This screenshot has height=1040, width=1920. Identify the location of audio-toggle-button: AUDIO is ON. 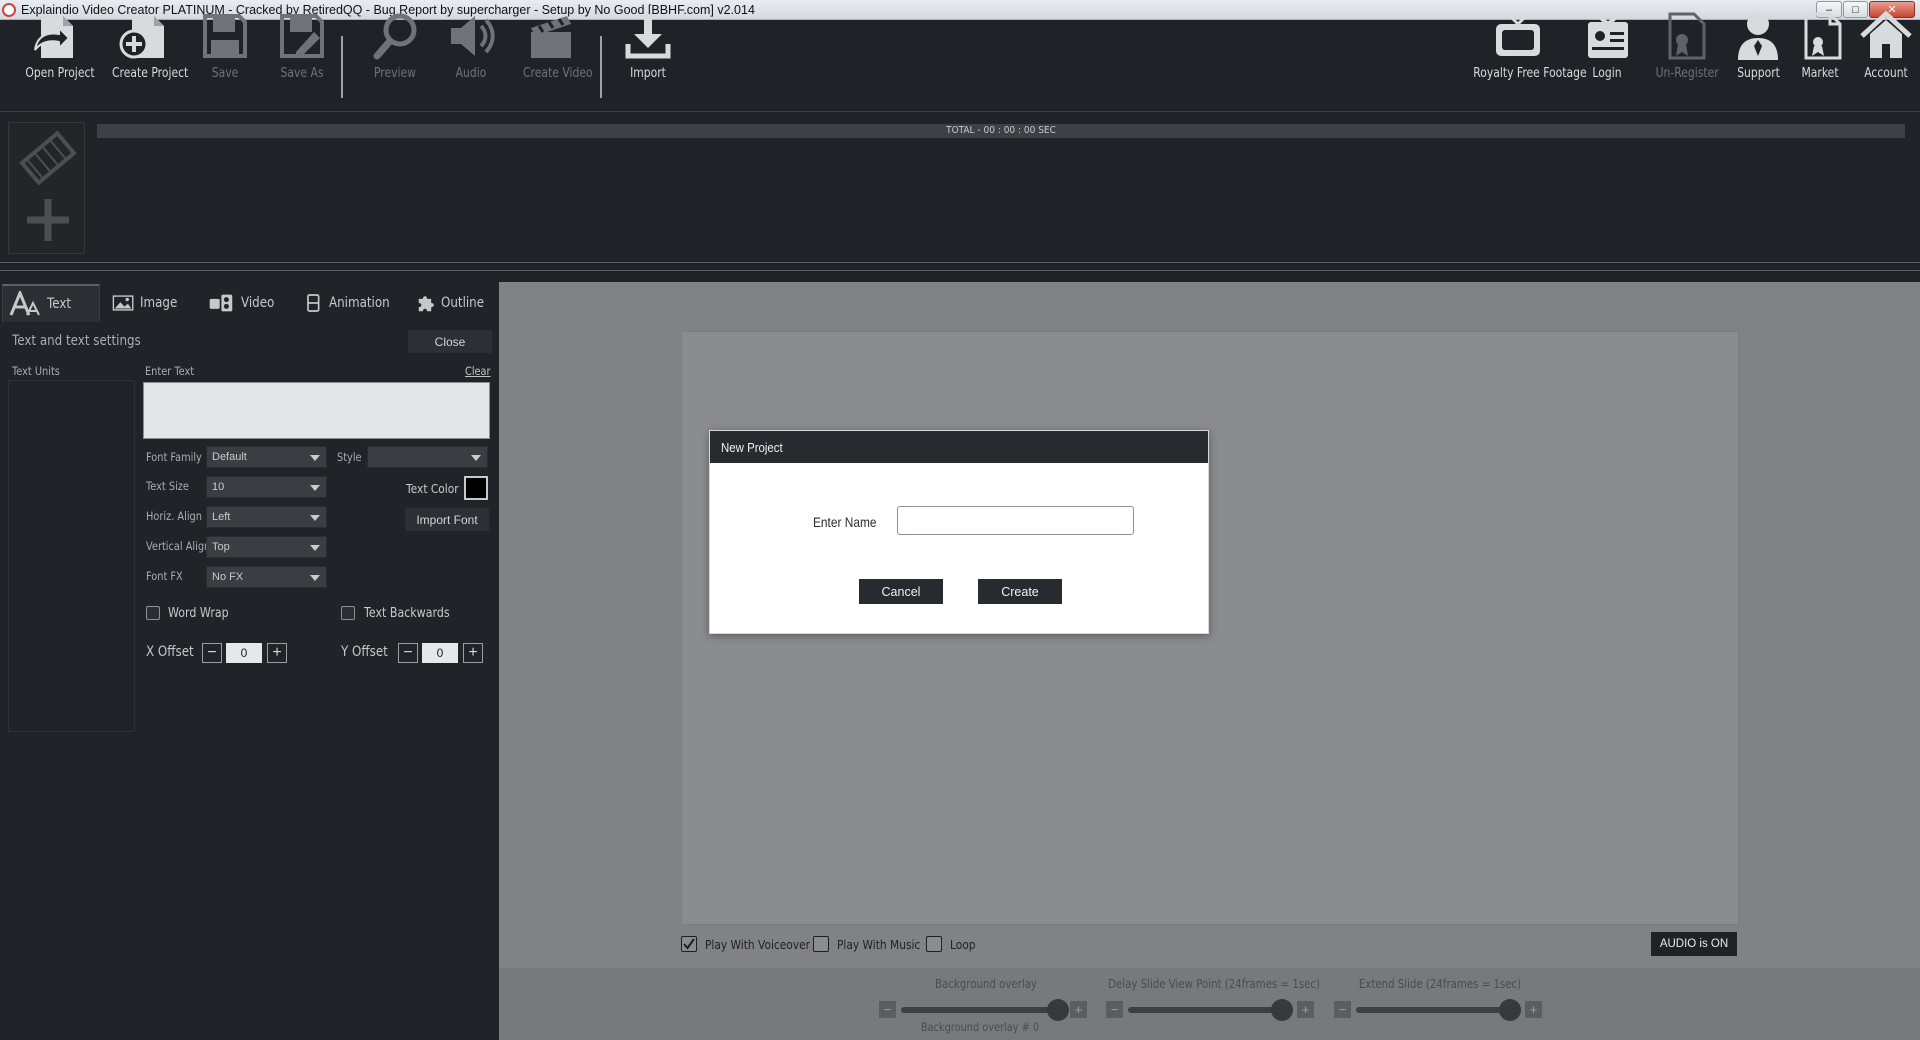
(1694, 944).